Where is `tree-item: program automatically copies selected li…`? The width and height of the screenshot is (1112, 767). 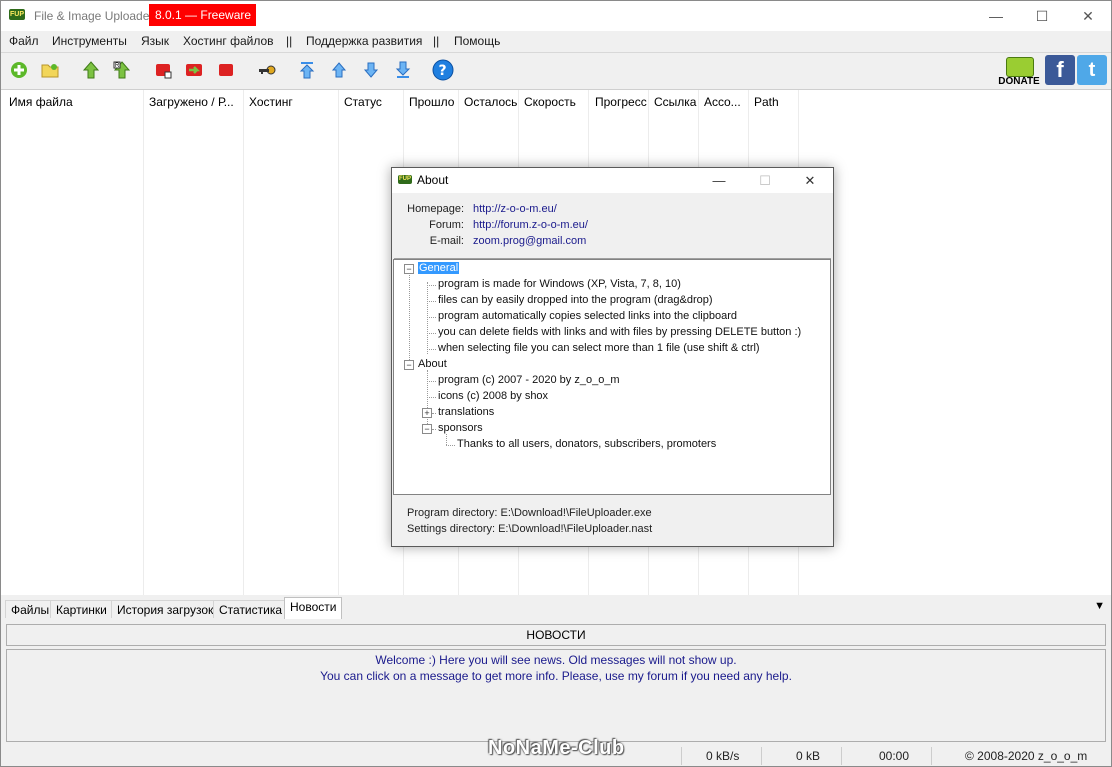 tree-item: program automatically copies selected li… is located at coordinates (587, 316).